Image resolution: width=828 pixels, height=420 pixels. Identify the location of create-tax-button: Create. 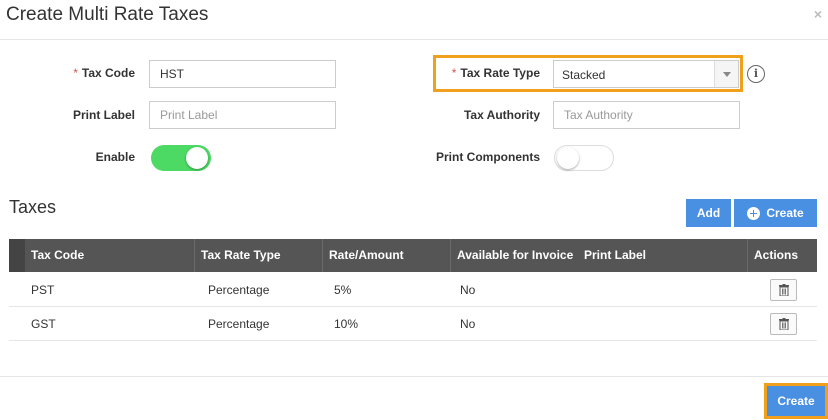
(775, 213).